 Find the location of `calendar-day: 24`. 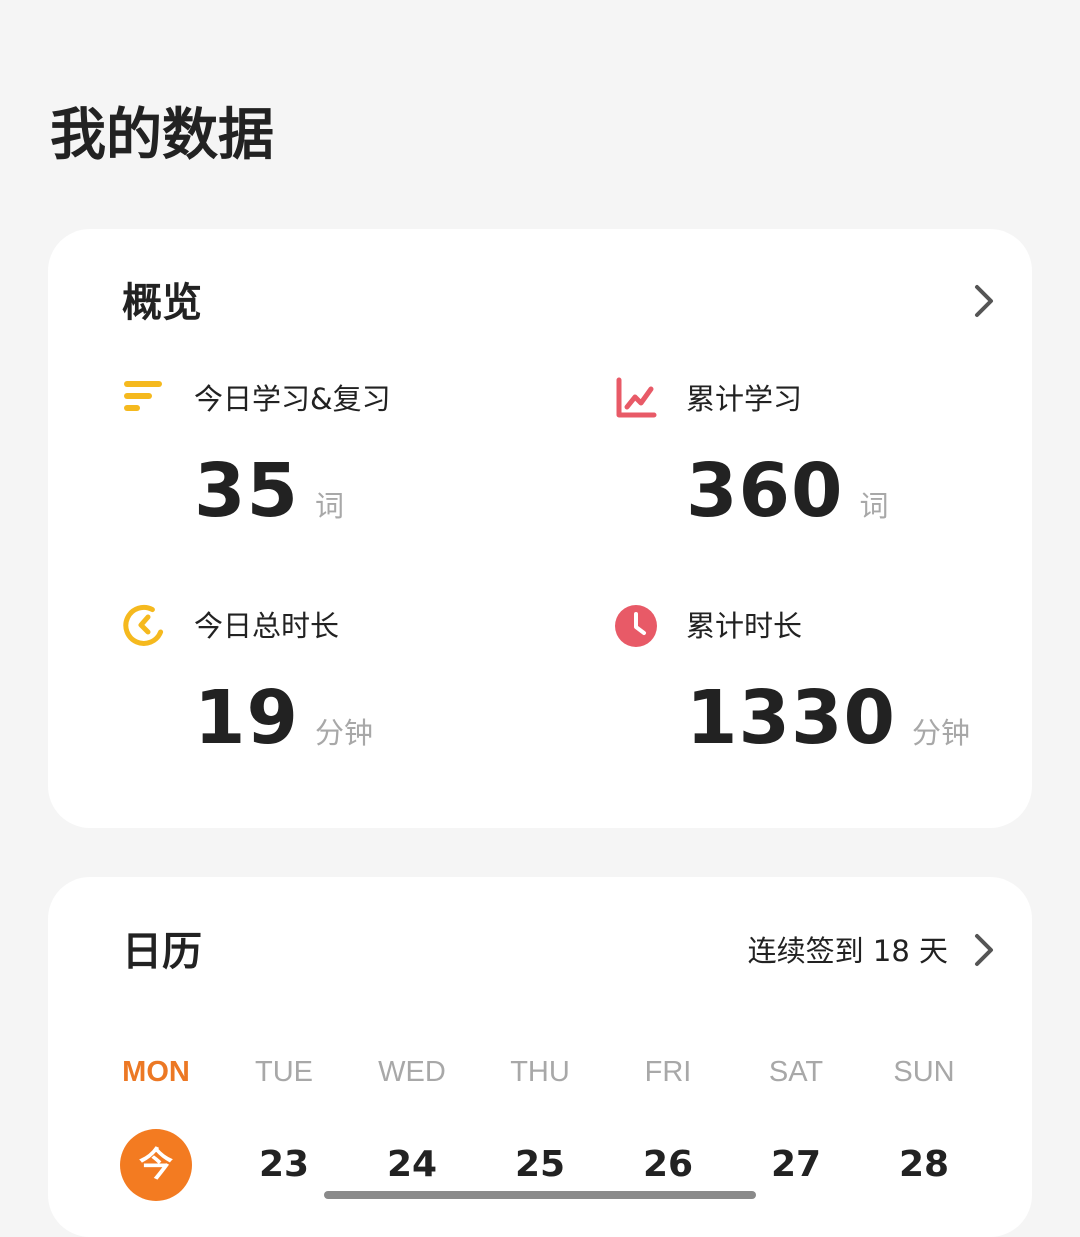

calendar-day: 24 is located at coordinates (412, 1165).